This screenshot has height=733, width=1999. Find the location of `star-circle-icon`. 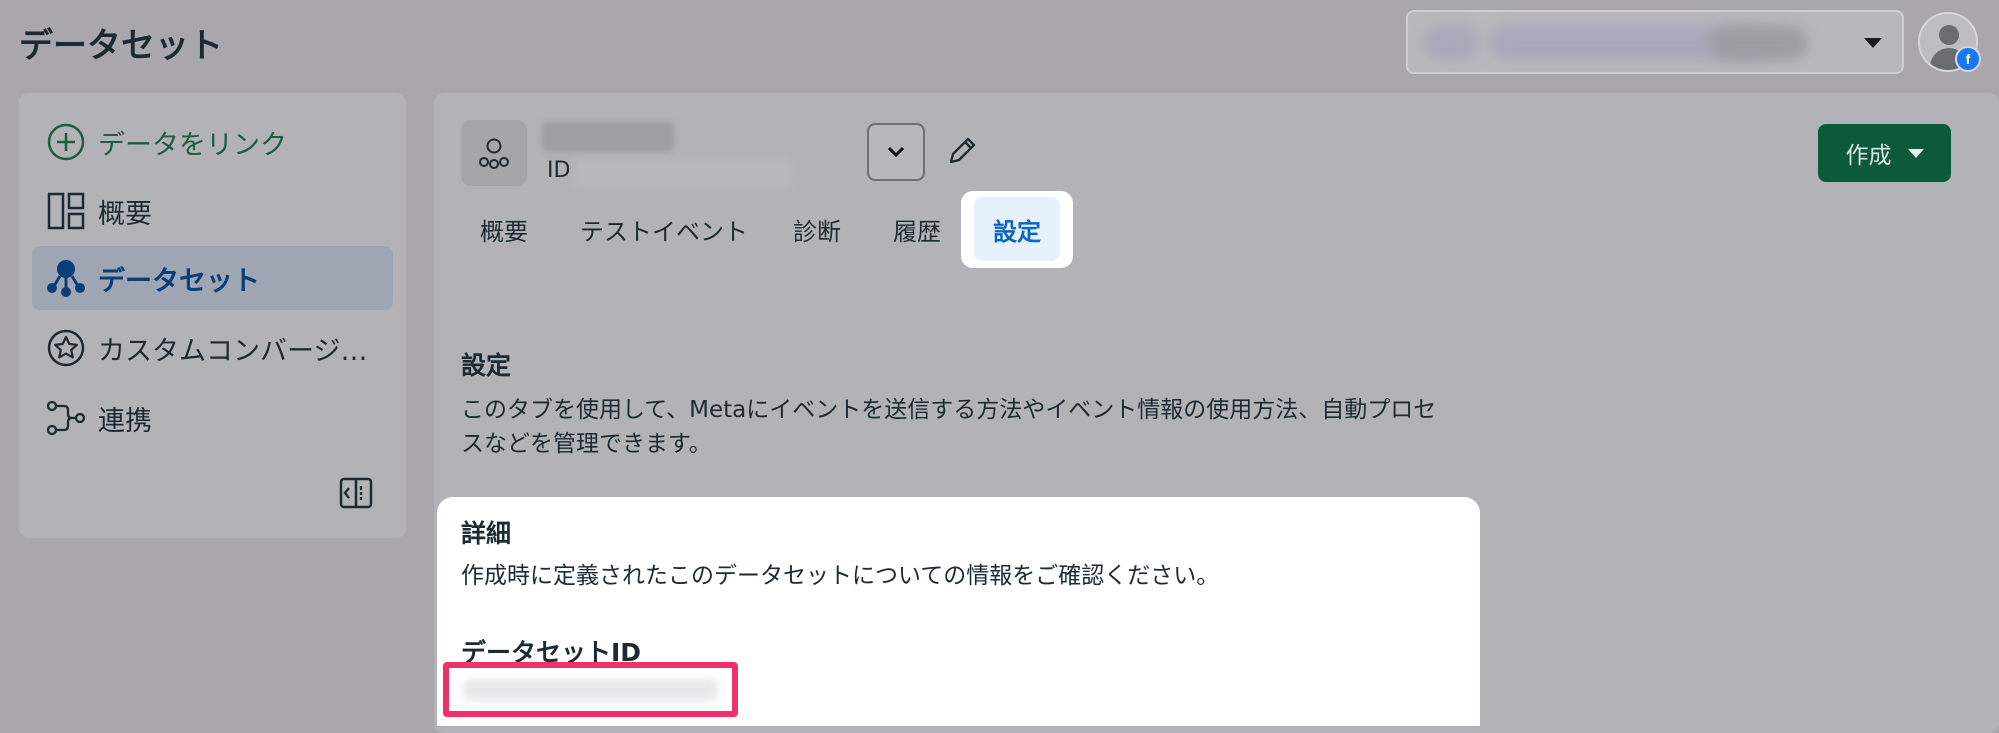

star-circle-icon is located at coordinates (66, 348).